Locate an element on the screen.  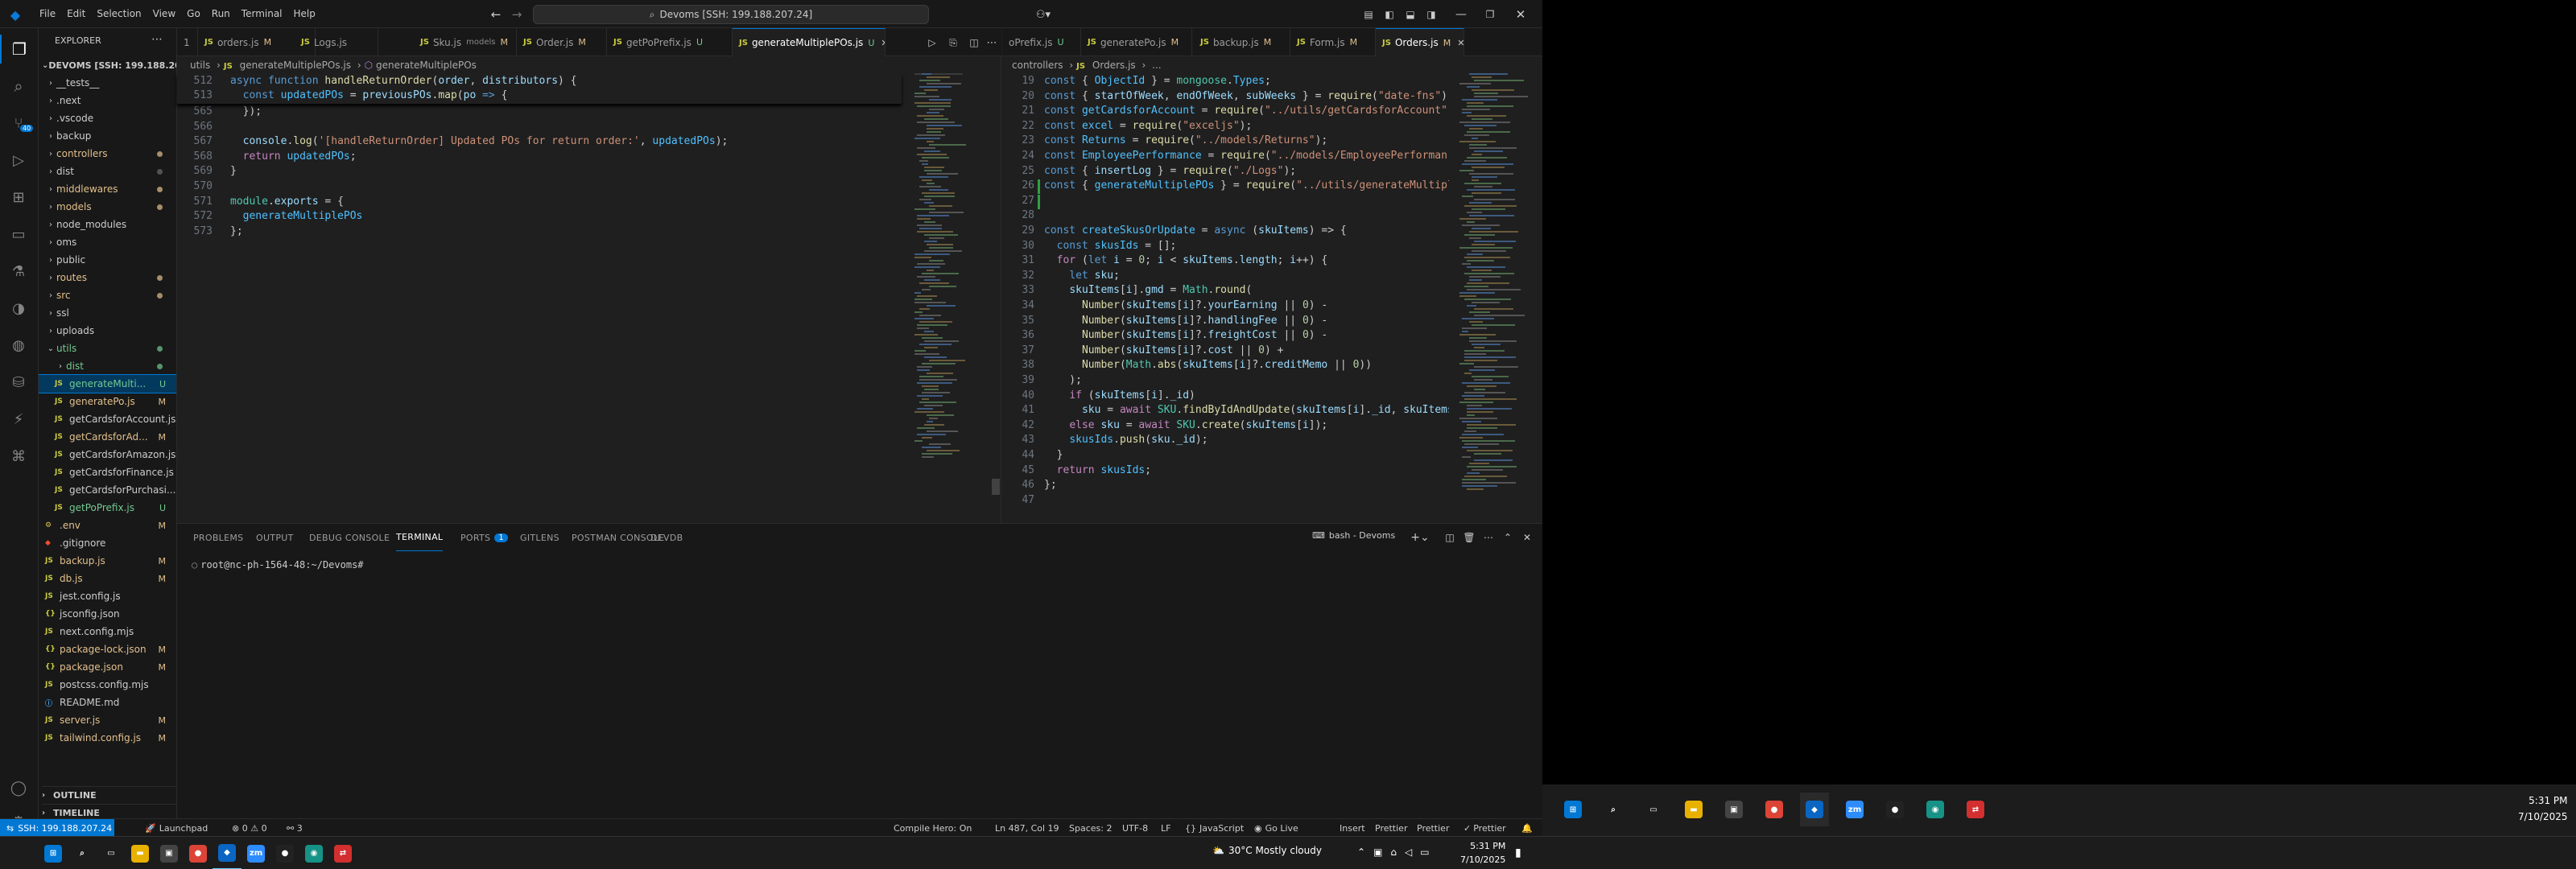
tree-item: › models is located at coordinates (107, 207).